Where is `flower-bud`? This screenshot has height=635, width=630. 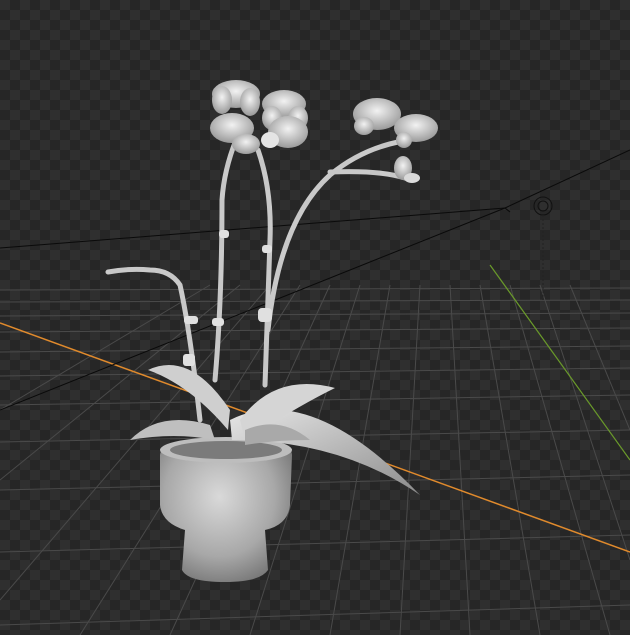 flower-bud is located at coordinates (407, 169).